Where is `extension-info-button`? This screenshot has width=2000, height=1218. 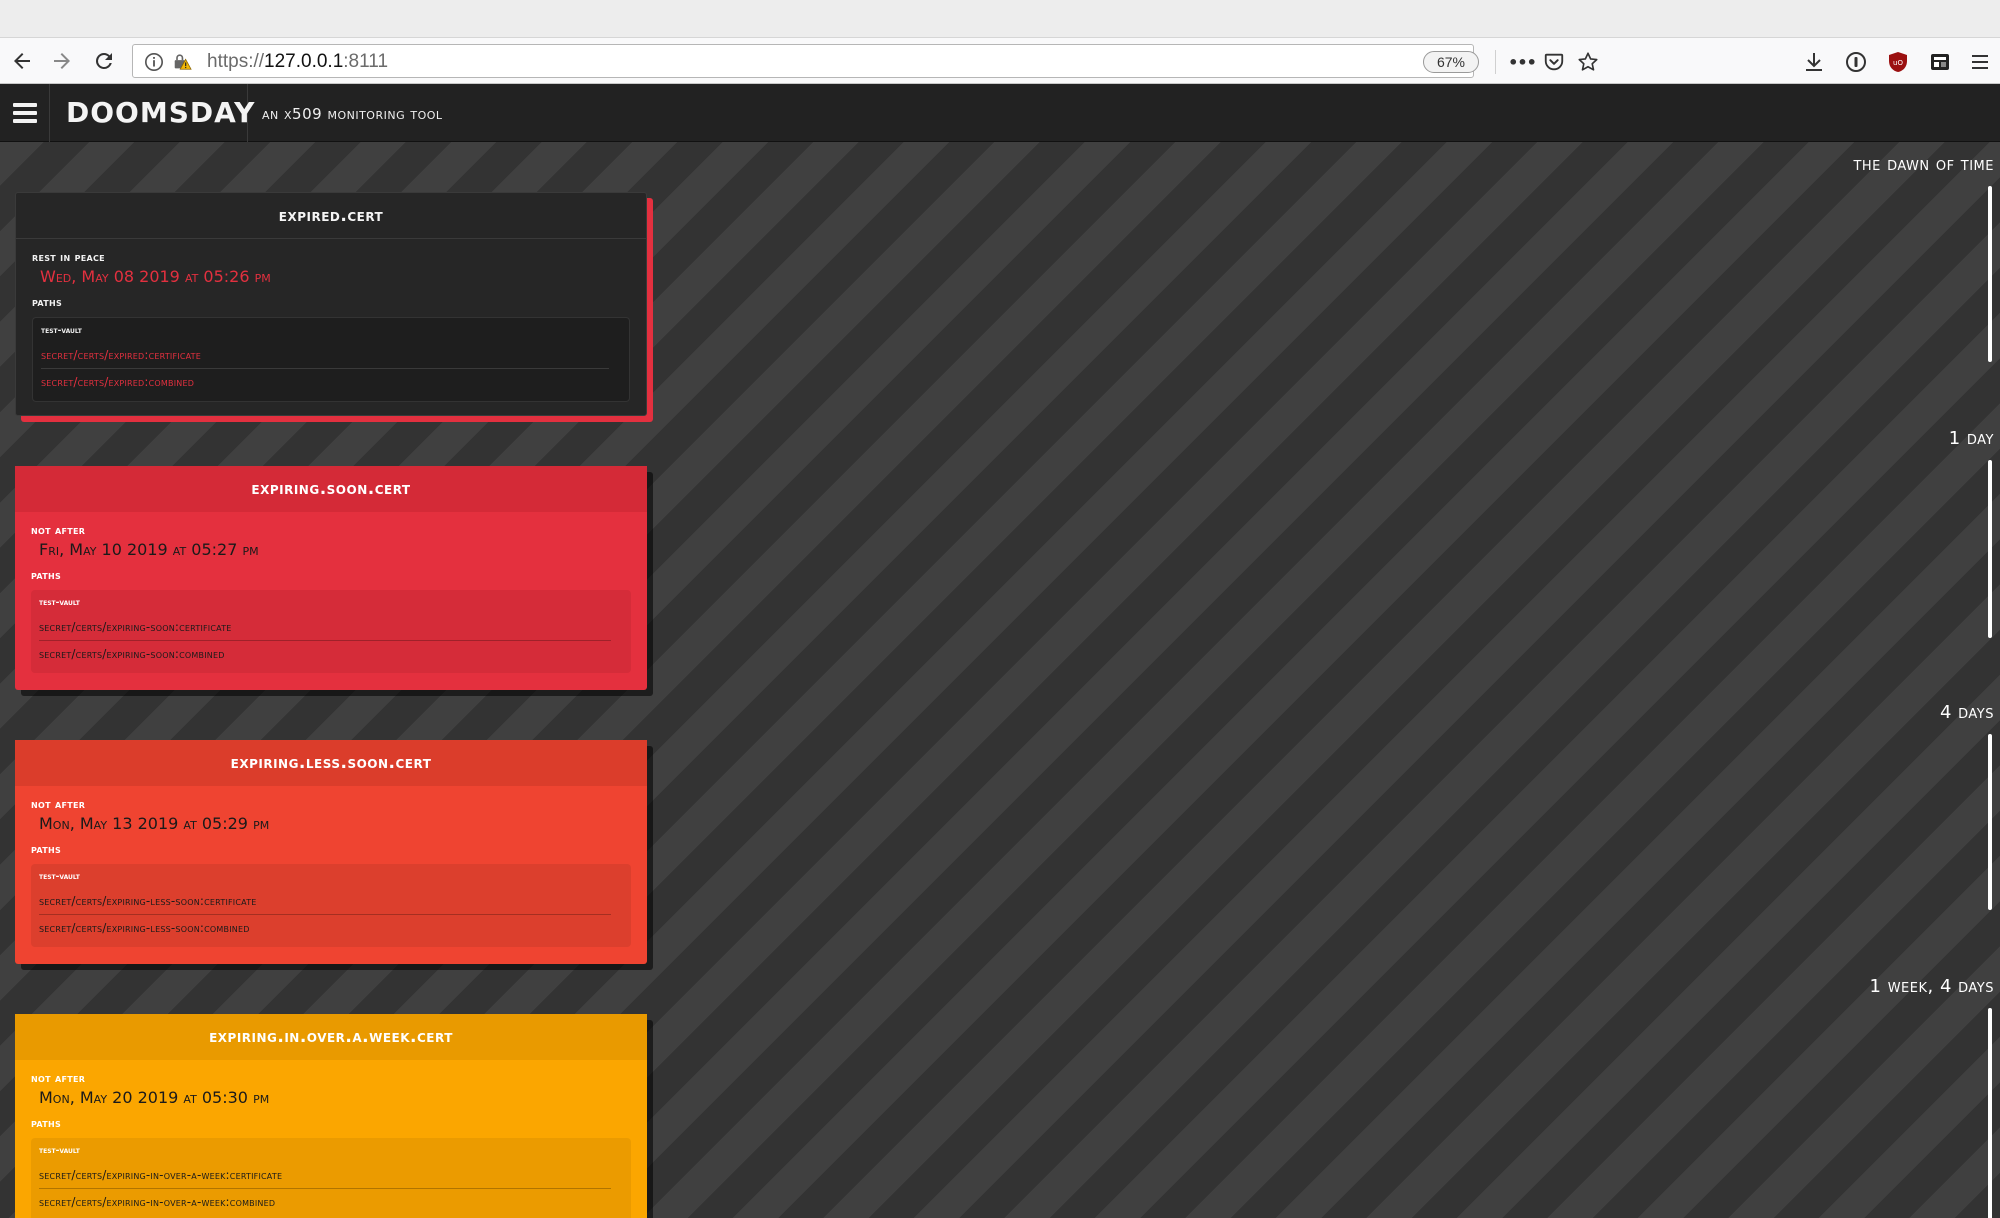 extension-info-button is located at coordinates (1856, 62).